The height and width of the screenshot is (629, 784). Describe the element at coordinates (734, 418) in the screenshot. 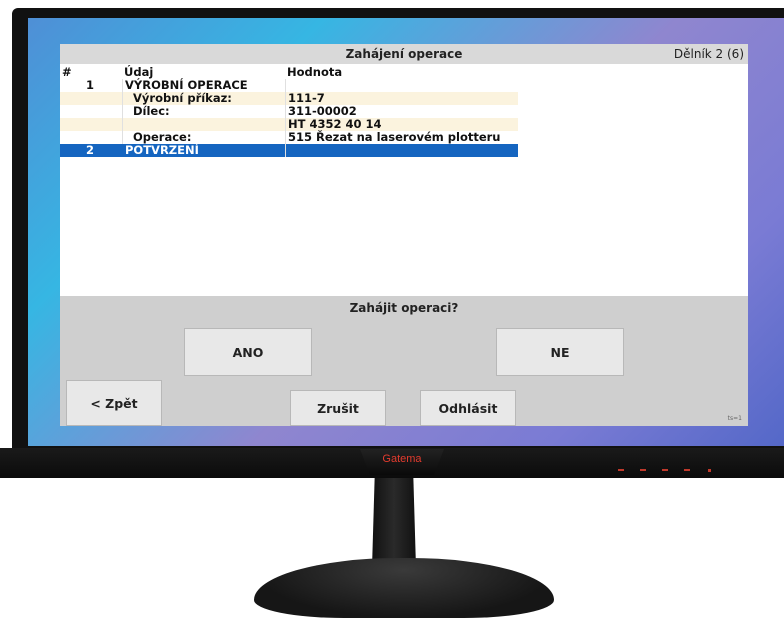

I see `corner-indicator: ts=1` at that location.